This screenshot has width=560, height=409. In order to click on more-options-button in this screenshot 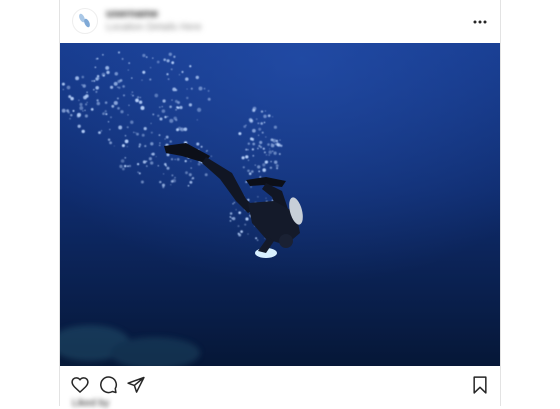, I will do `click(480, 22)`.